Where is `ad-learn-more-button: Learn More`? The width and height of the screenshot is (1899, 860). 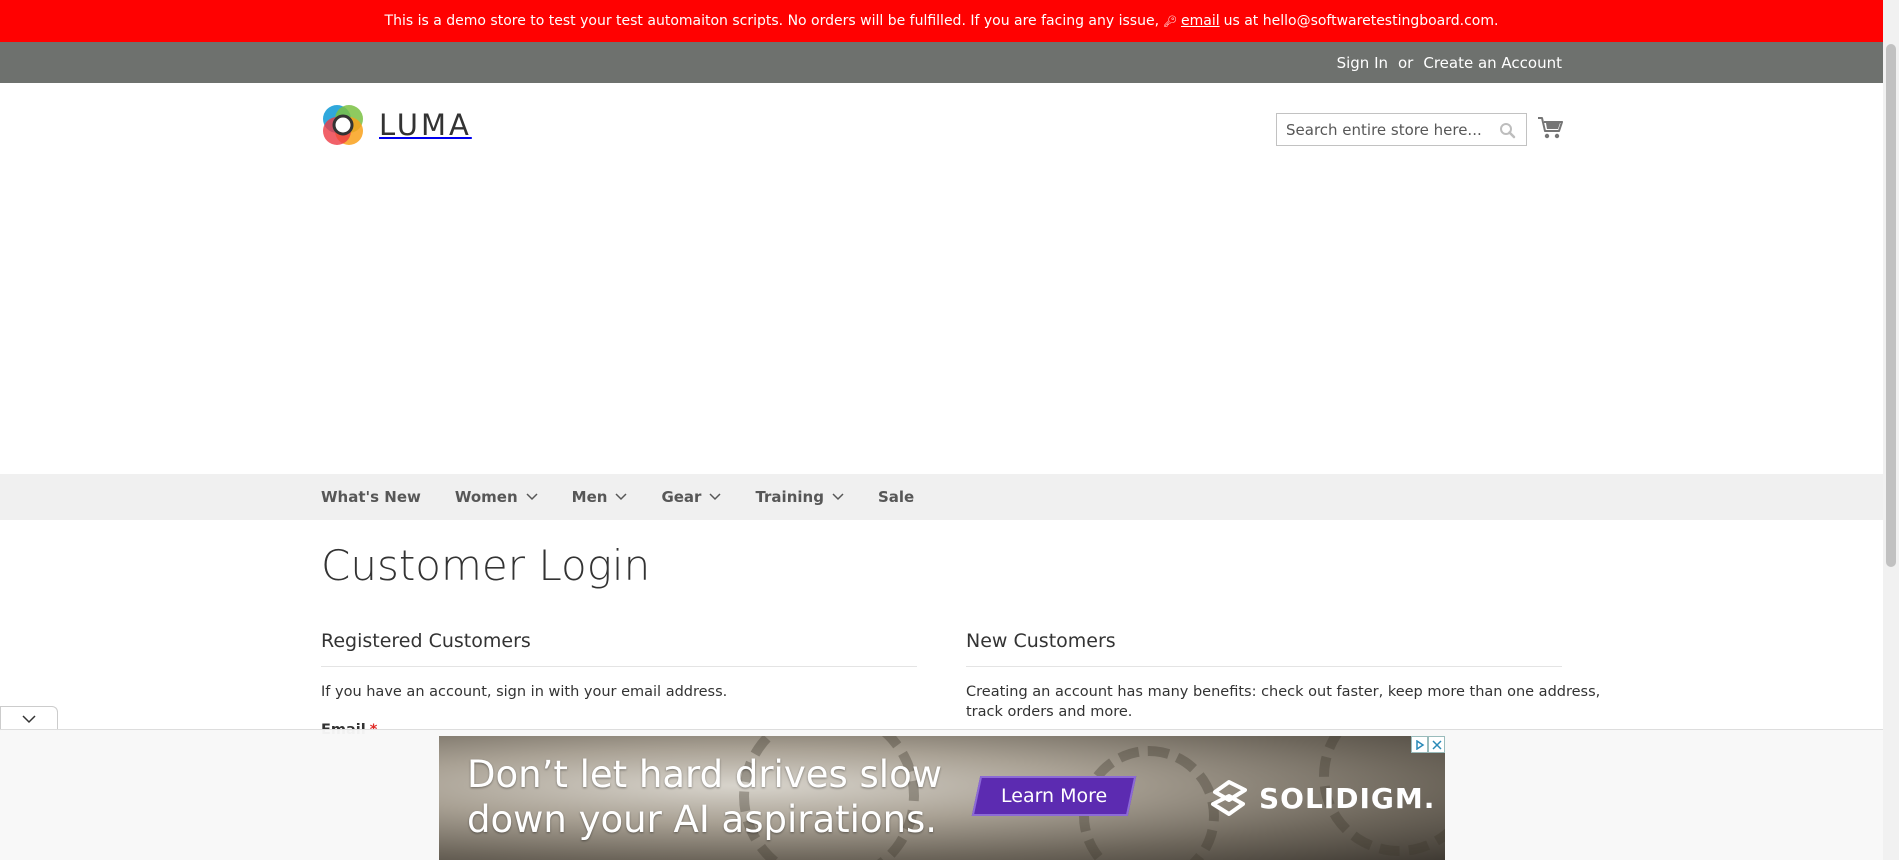 ad-learn-more-button: Learn More is located at coordinates (1054, 796).